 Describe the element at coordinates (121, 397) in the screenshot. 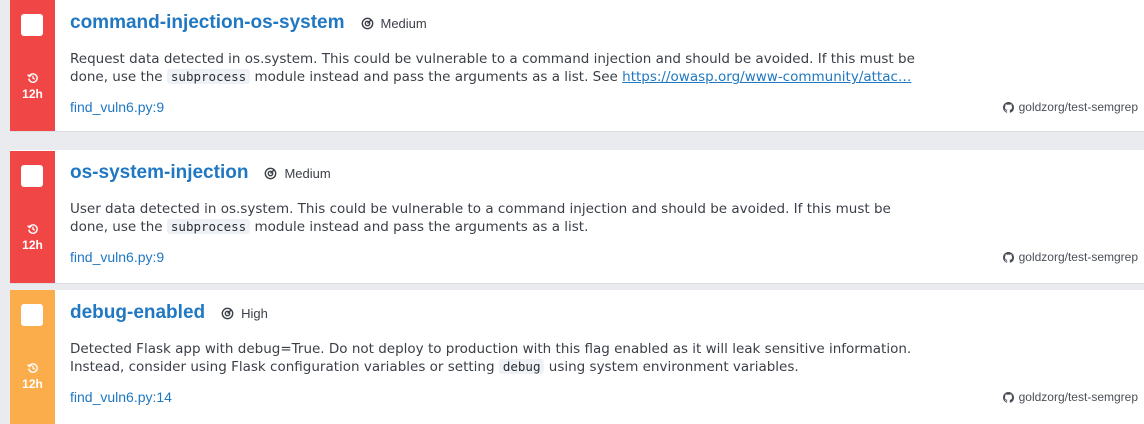

I see `file-location-link: find_vuln6.py:14` at that location.